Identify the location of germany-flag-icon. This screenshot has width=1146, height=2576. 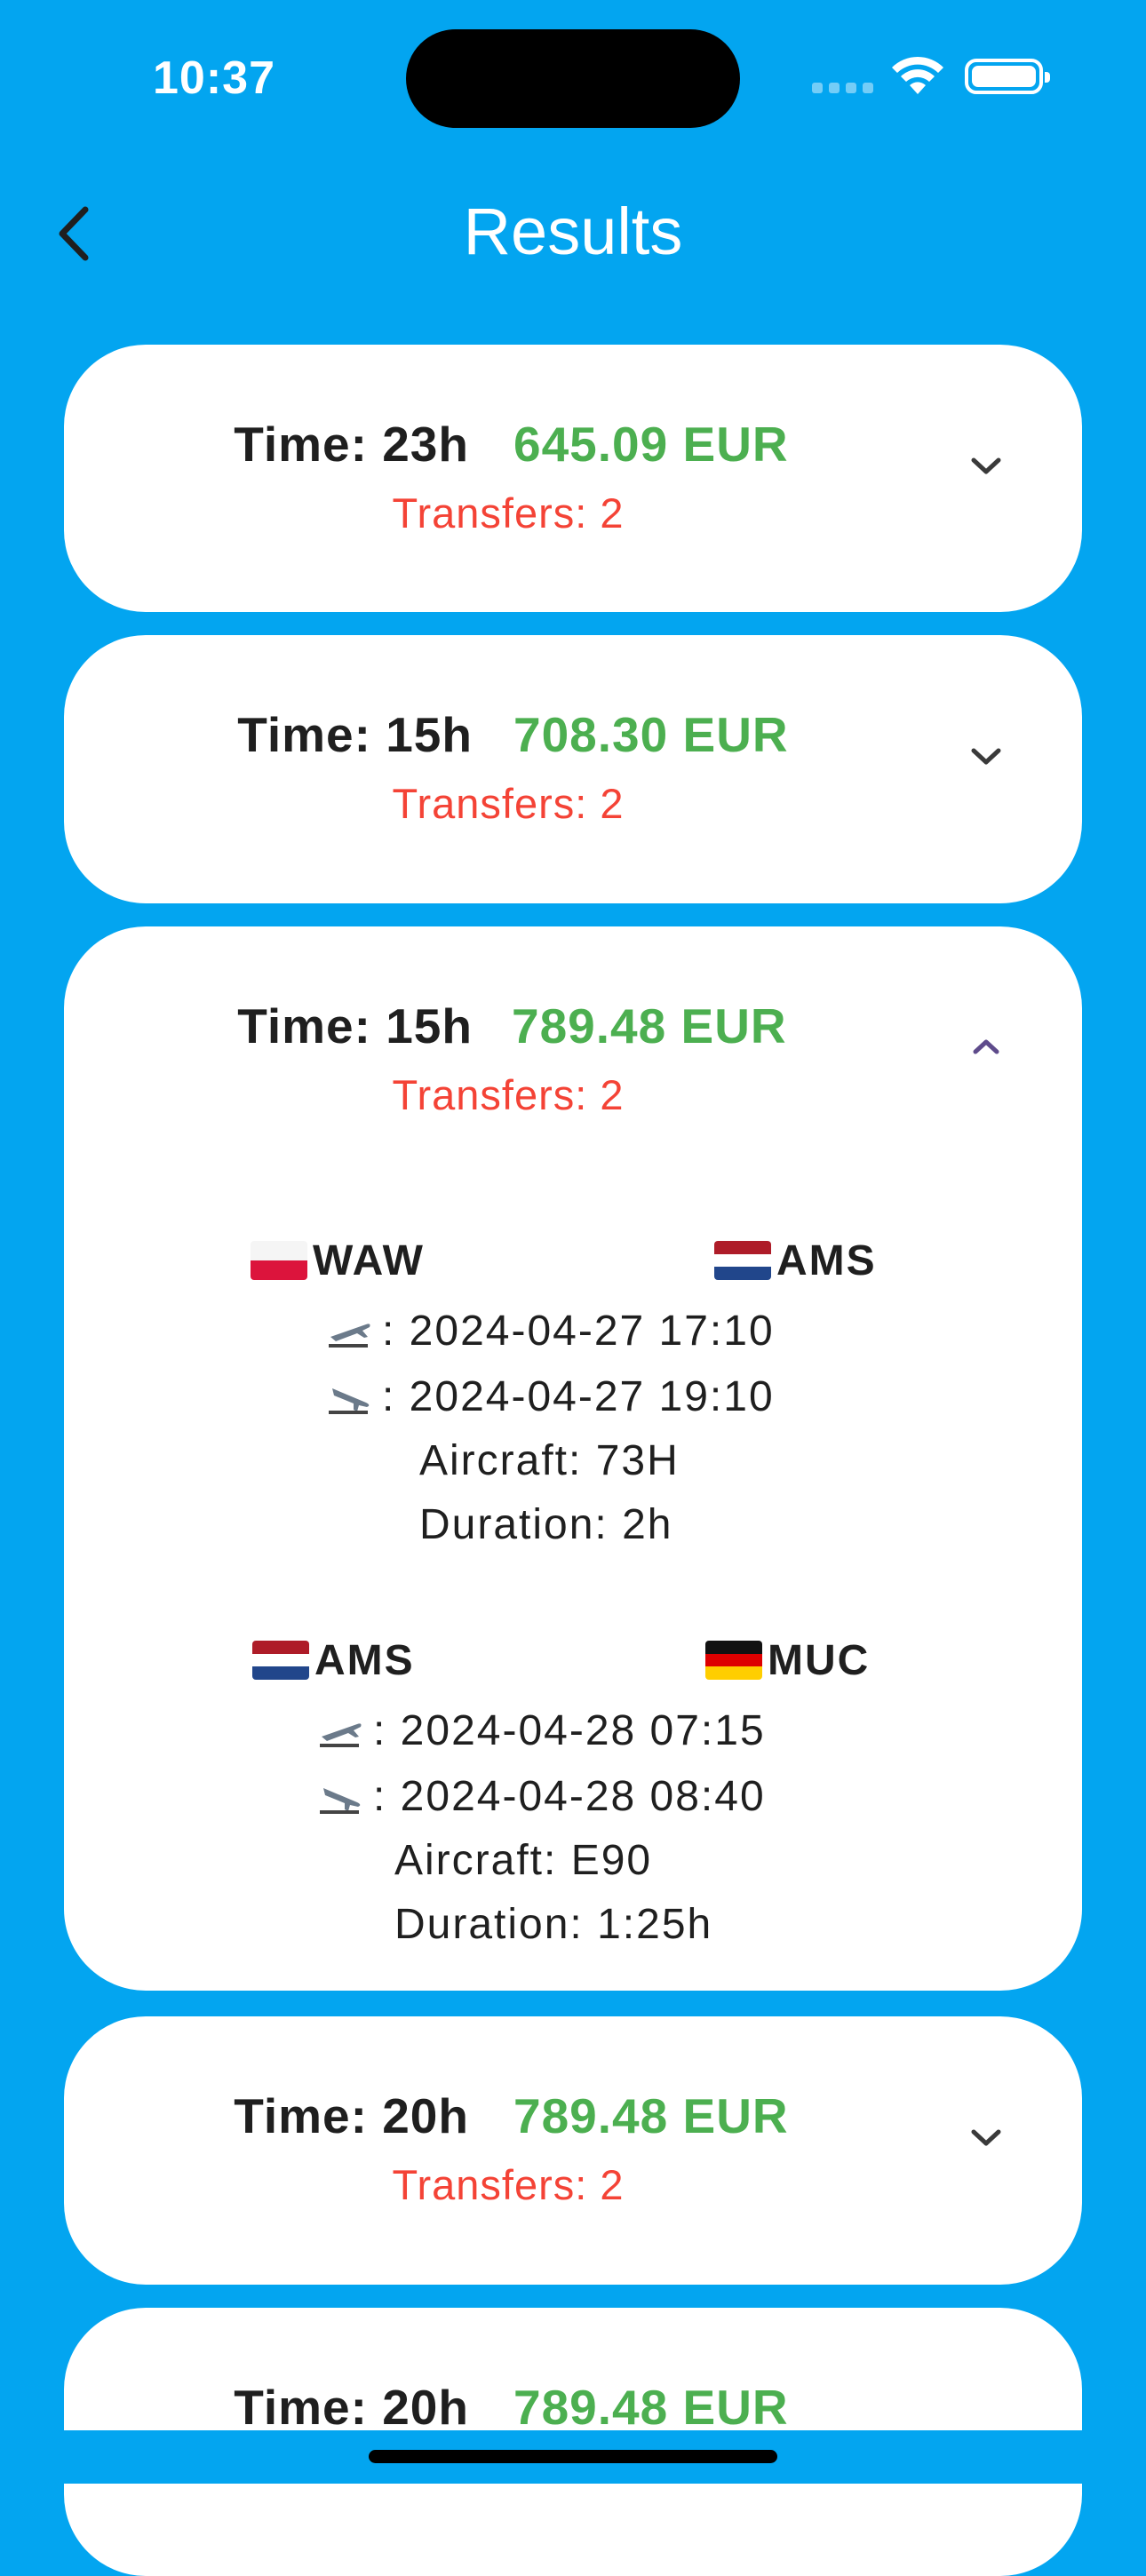
(733, 1660).